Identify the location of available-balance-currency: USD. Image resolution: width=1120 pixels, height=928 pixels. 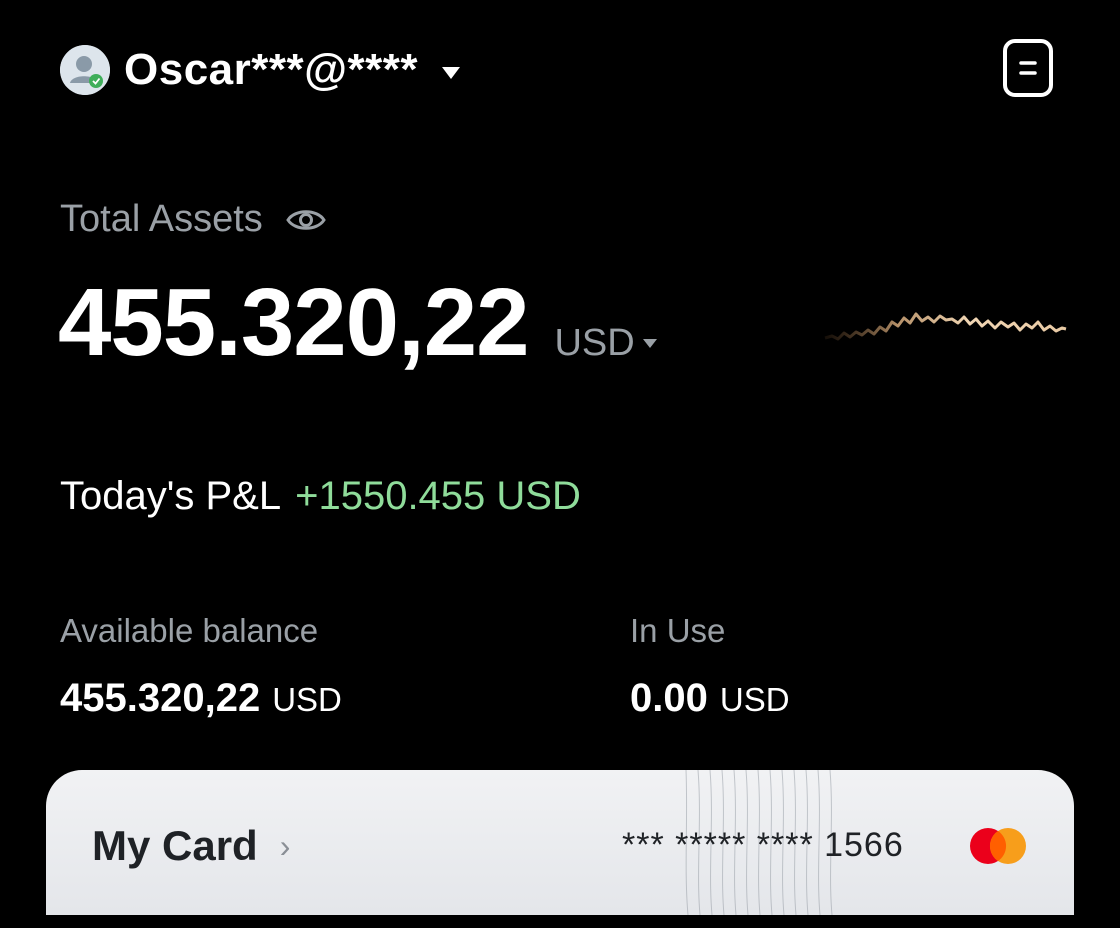
(307, 699).